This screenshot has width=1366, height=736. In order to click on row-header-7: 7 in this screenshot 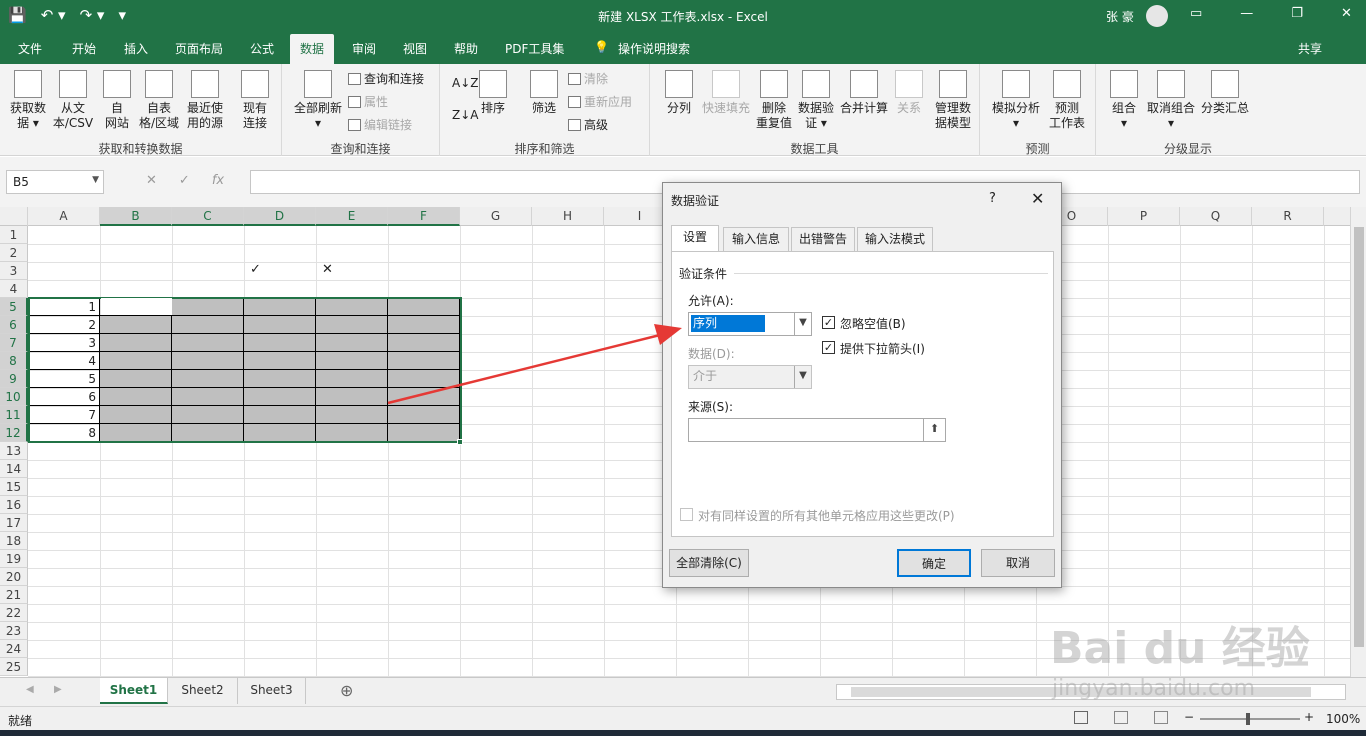, I will do `click(14, 343)`.